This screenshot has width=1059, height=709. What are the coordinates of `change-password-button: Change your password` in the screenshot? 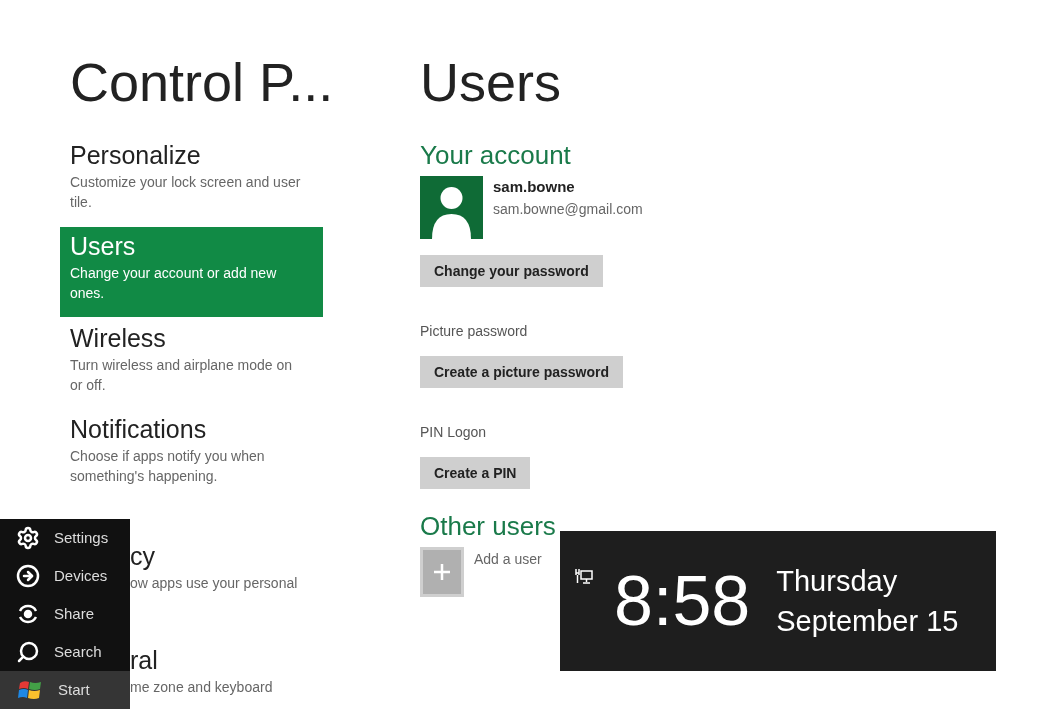 It's located at (511, 271).